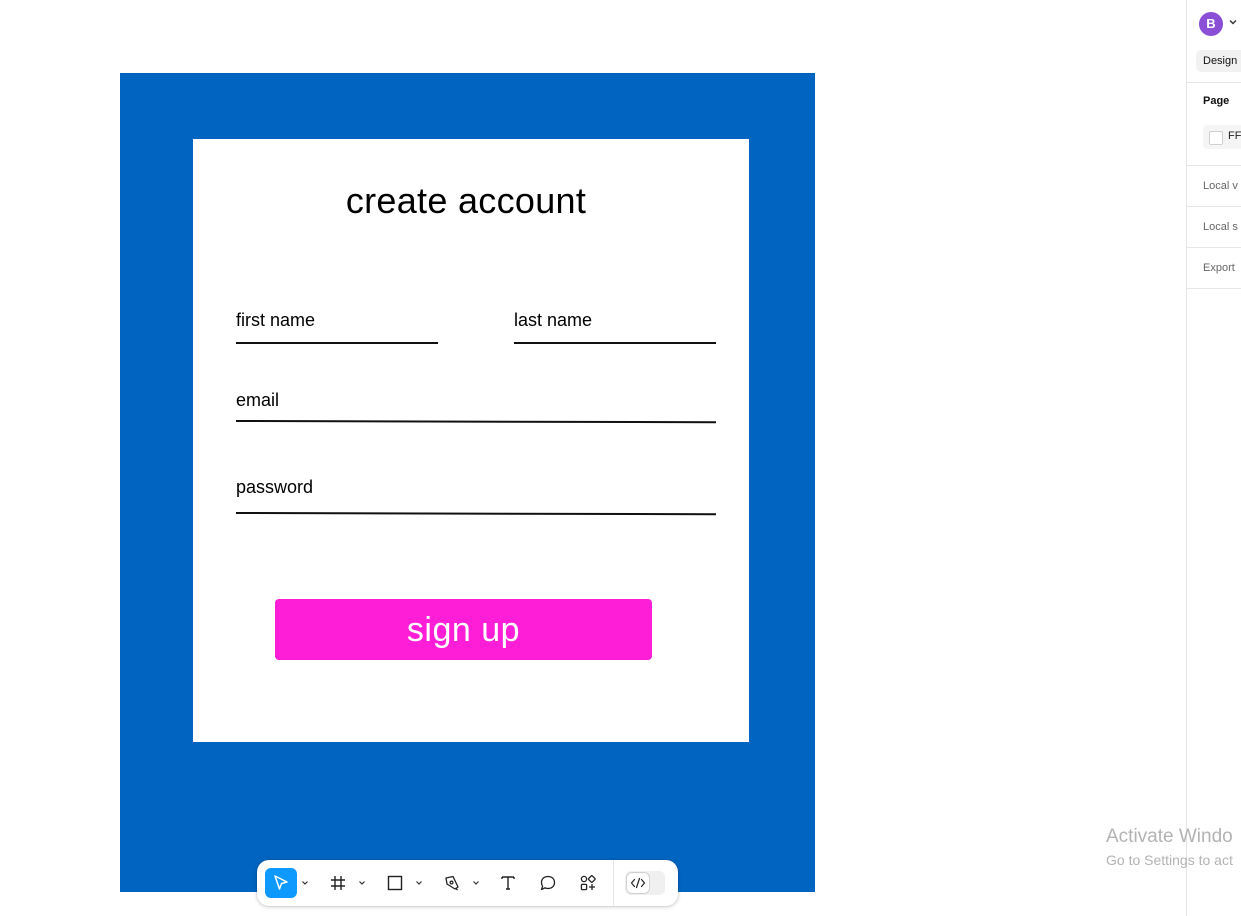 The height and width of the screenshot is (916, 1241). I want to click on activation-watermark-subtitle: Go to Settings to act, so click(1169, 860).